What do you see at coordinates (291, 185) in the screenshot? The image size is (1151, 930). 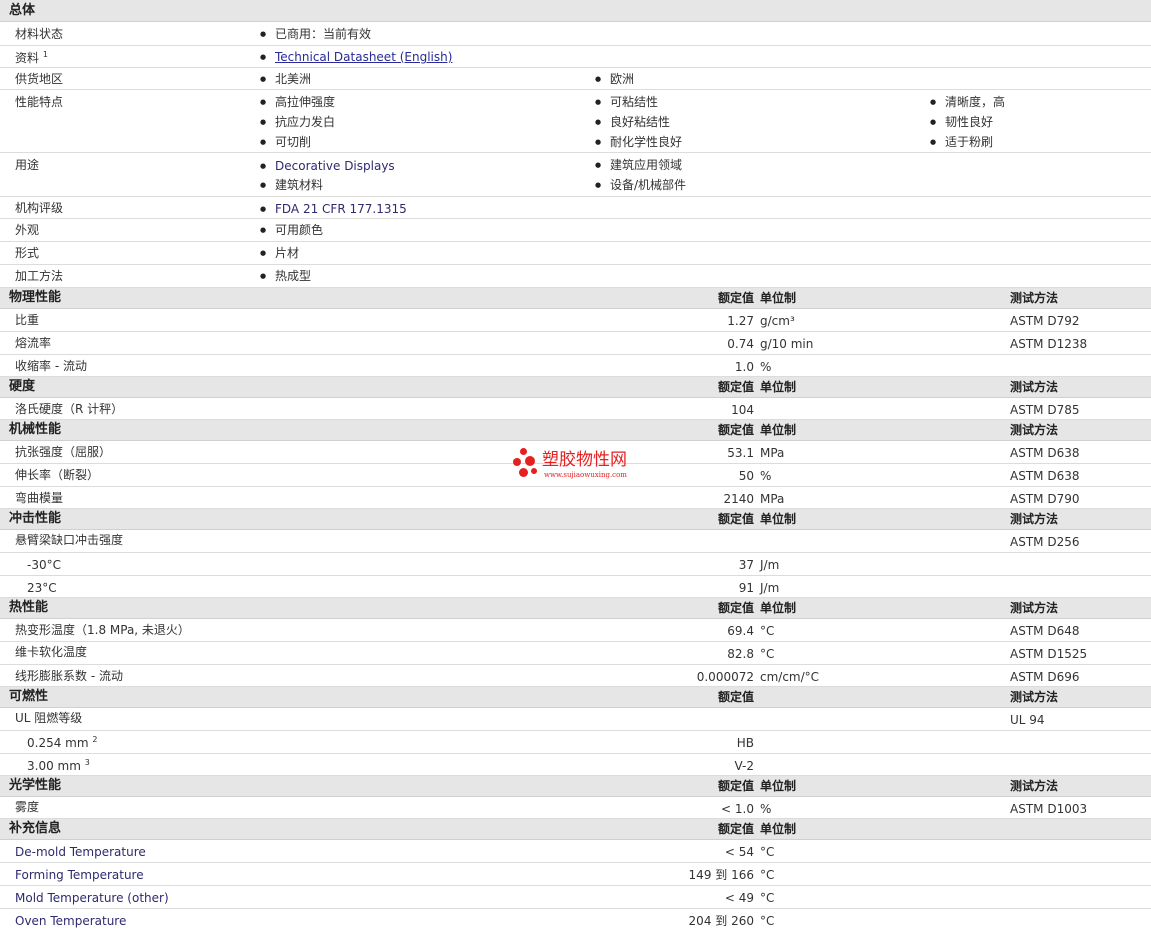 I see `list-item: 建筑材料` at bounding box center [291, 185].